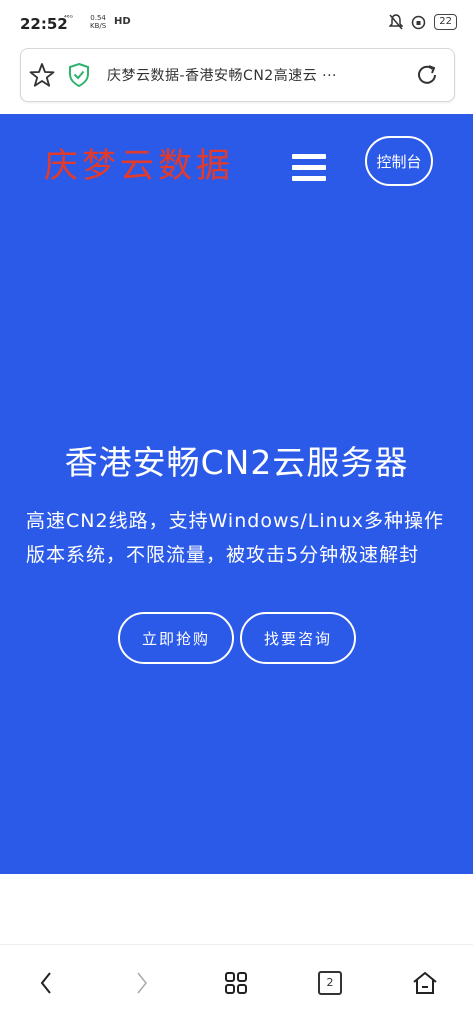 The height and width of the screenshot is (1025, 473). I want to click on tabs-button: 2, so click(330, 983).